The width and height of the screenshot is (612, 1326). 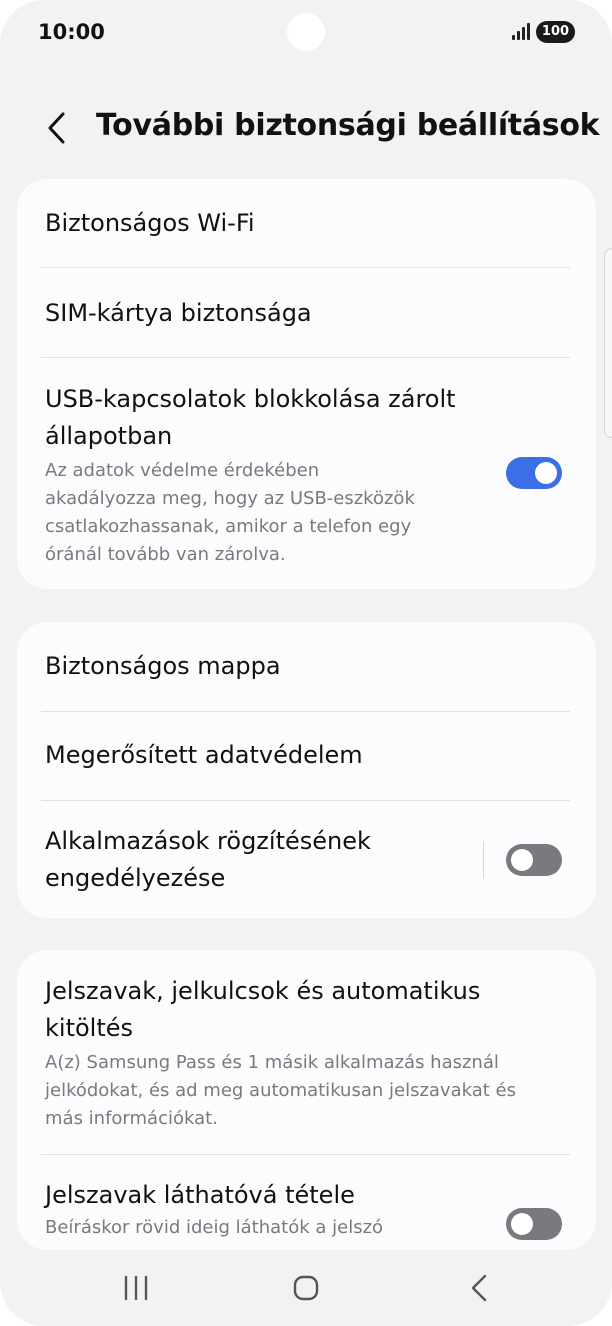 I want to click on item-title-line: állapotban, so click(x=109, y=436).